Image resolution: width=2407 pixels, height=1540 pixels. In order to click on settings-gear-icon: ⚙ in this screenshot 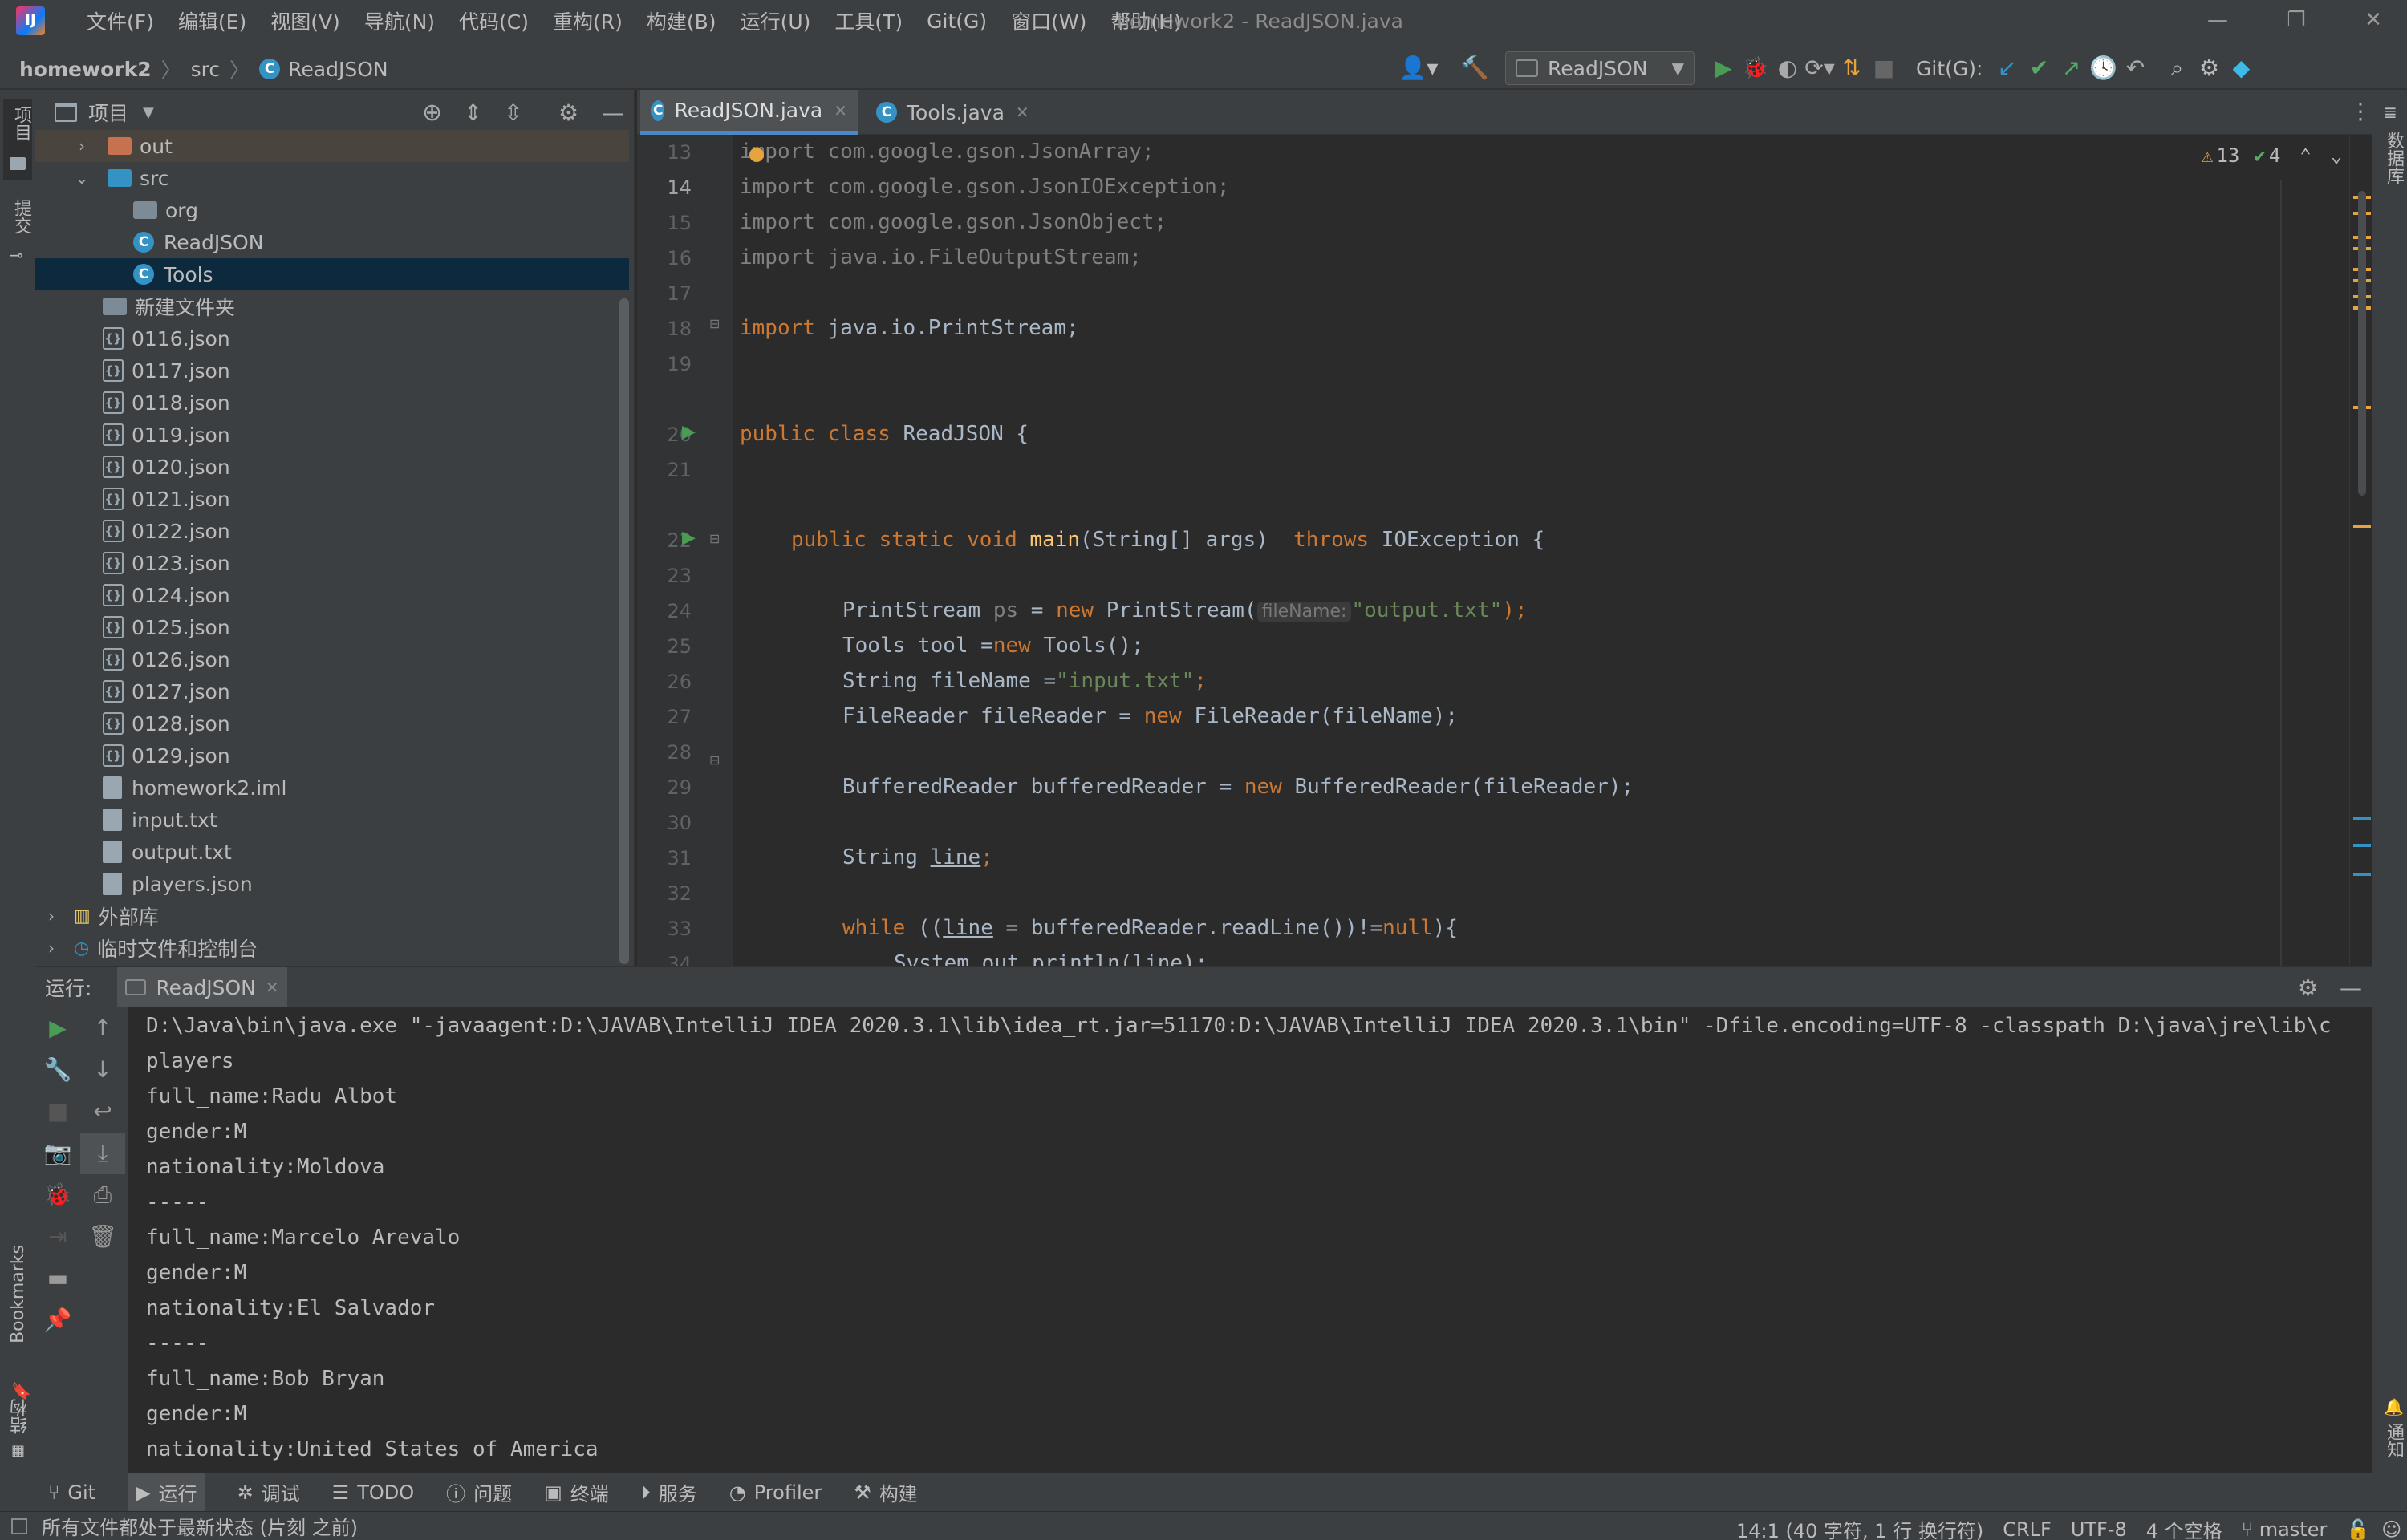, I will do `click(2209, 68)`.